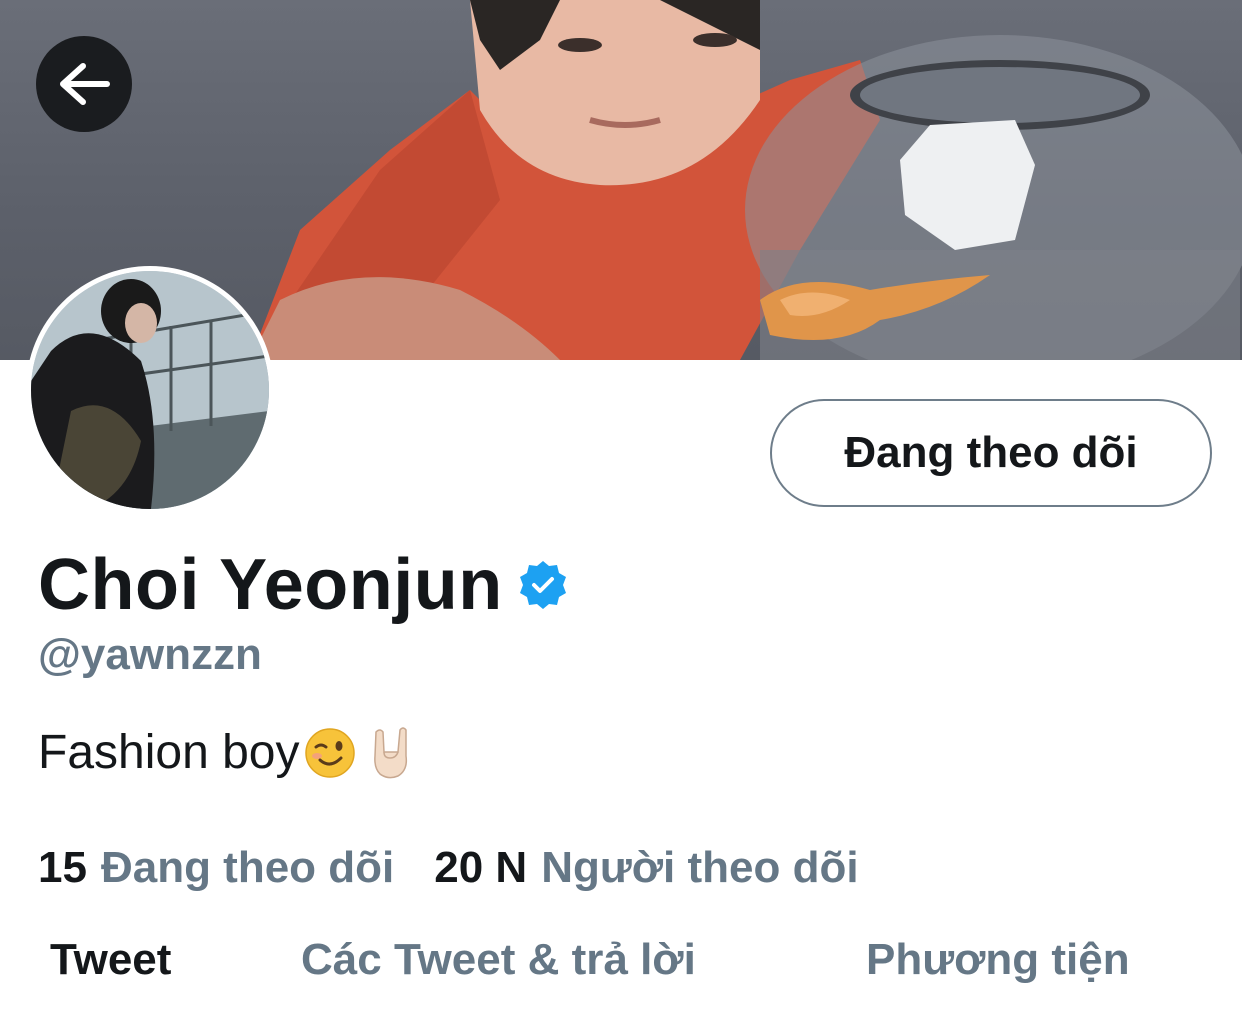  I want to click on followers-stat: 20 N Người theo dõi, so click(646, 868).